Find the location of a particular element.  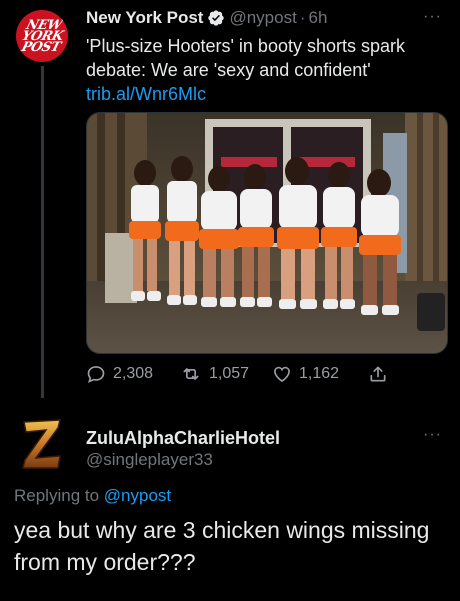

share-icon is located at coordinates (378, 374).